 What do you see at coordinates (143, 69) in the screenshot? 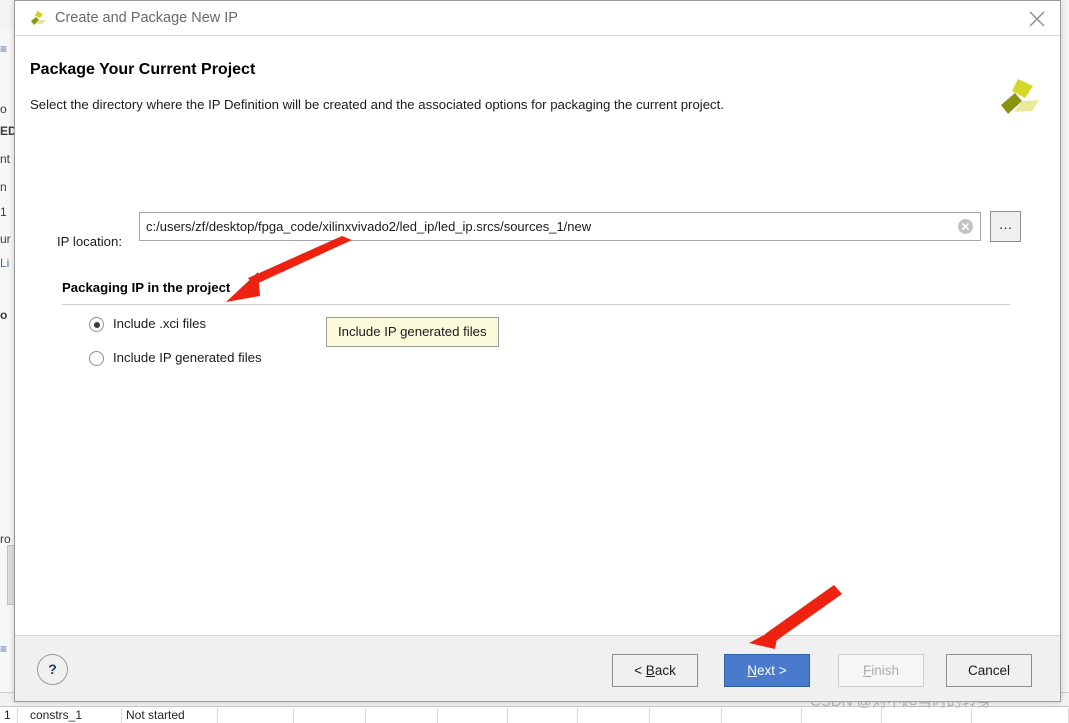
I see `page-title: Package Your Current Project` at bounding box center [143, 69].